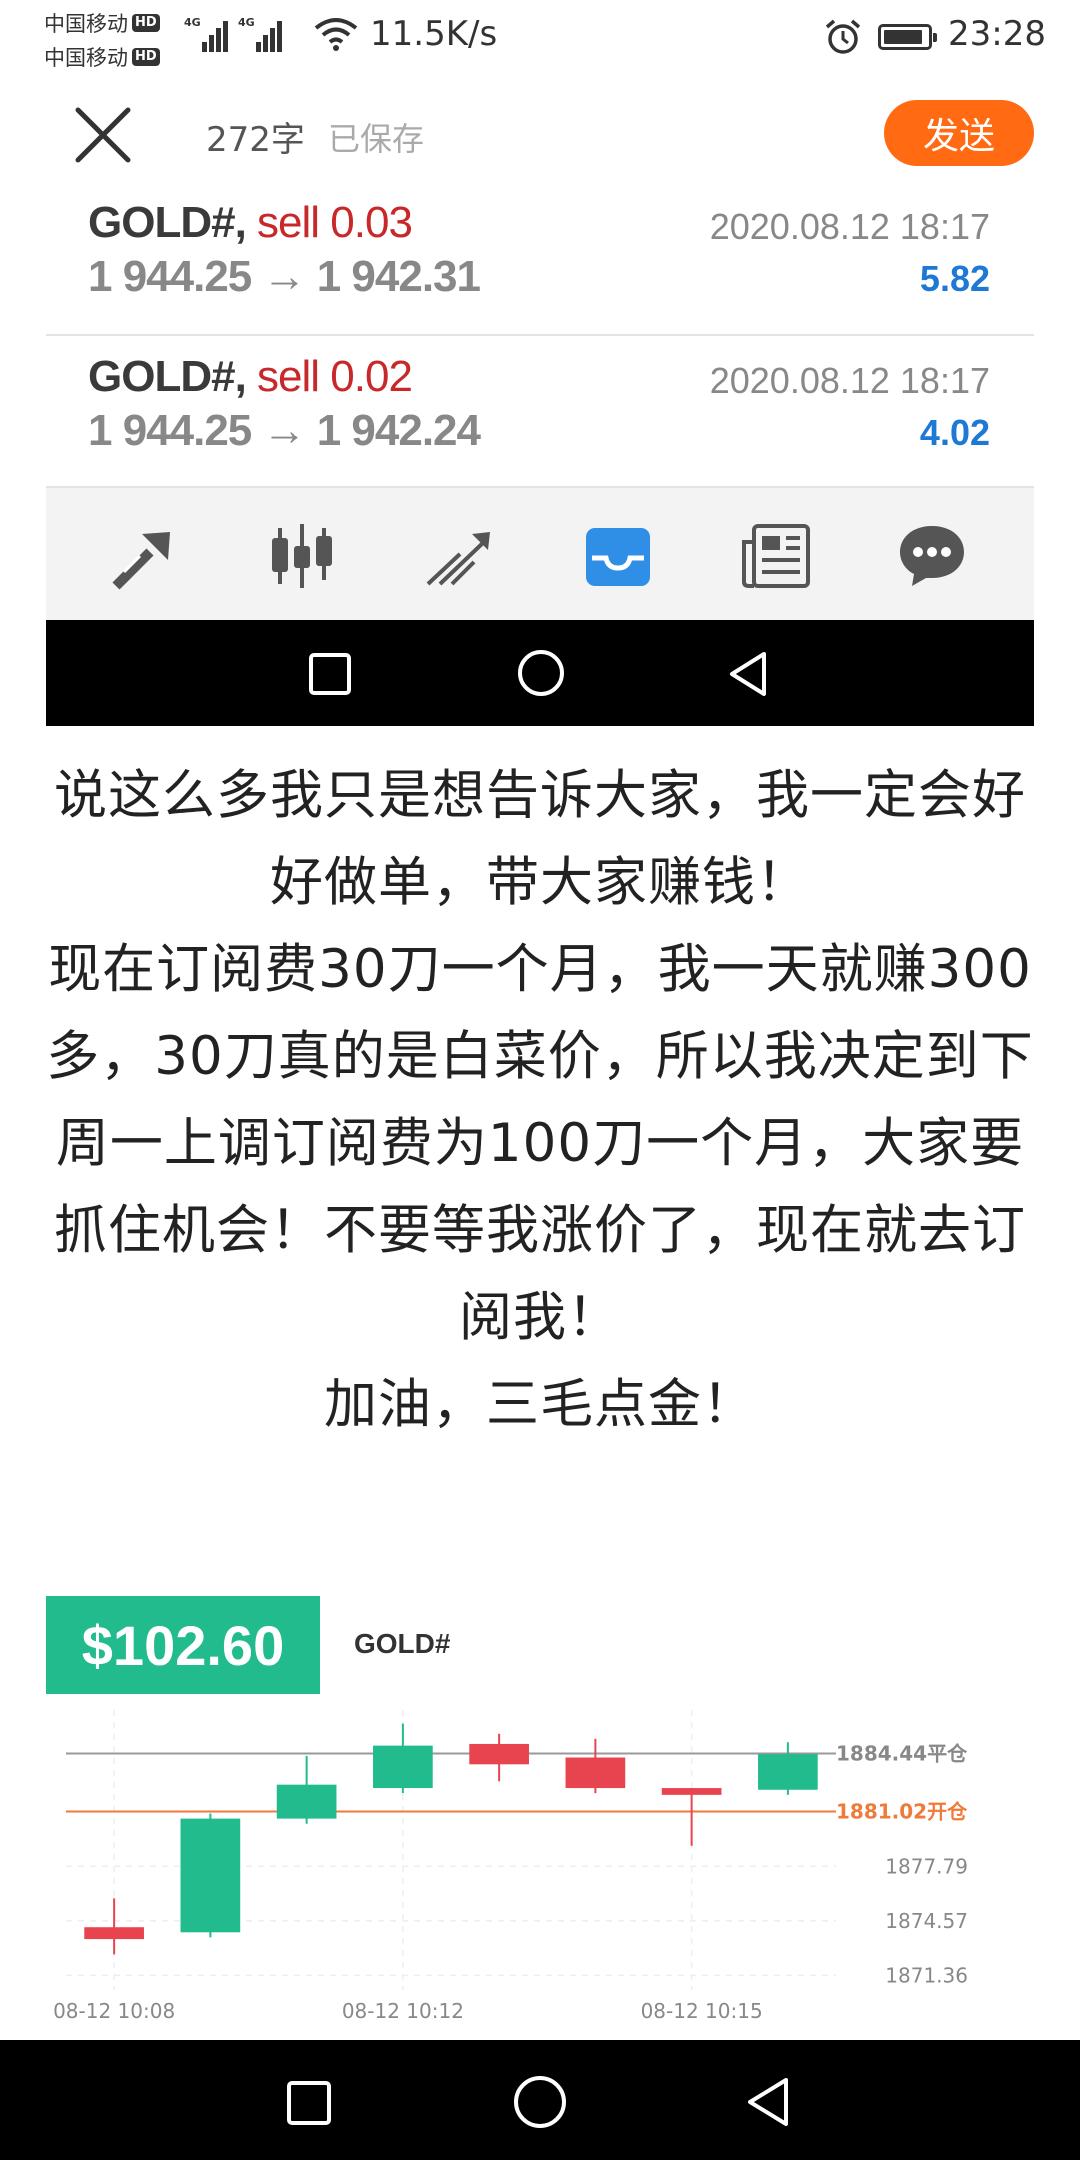 The image size is (1080, 2160). I want to click on chat-icon, so click(932, 556).